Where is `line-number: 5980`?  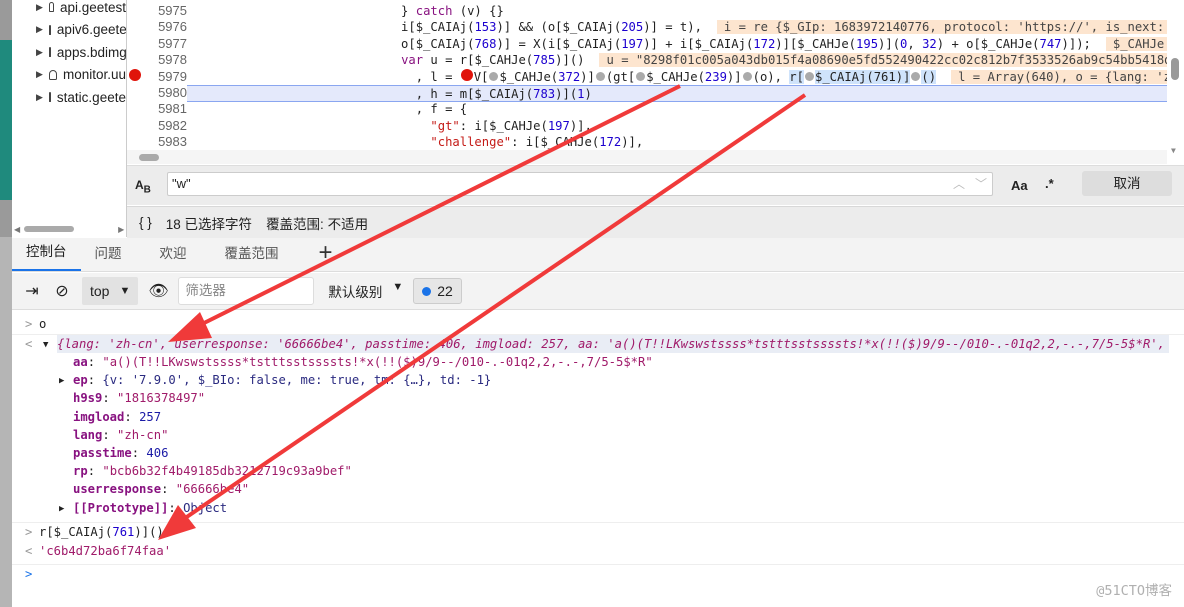 line-number: 5980 is located at coordinates (157, 92).